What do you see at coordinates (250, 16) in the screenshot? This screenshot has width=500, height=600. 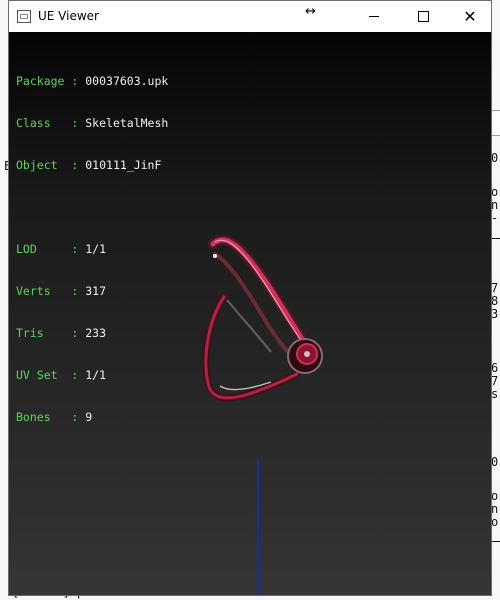 I see `title-bar: UE Viewer ↔ ✕` at bounding box center [250, 16].